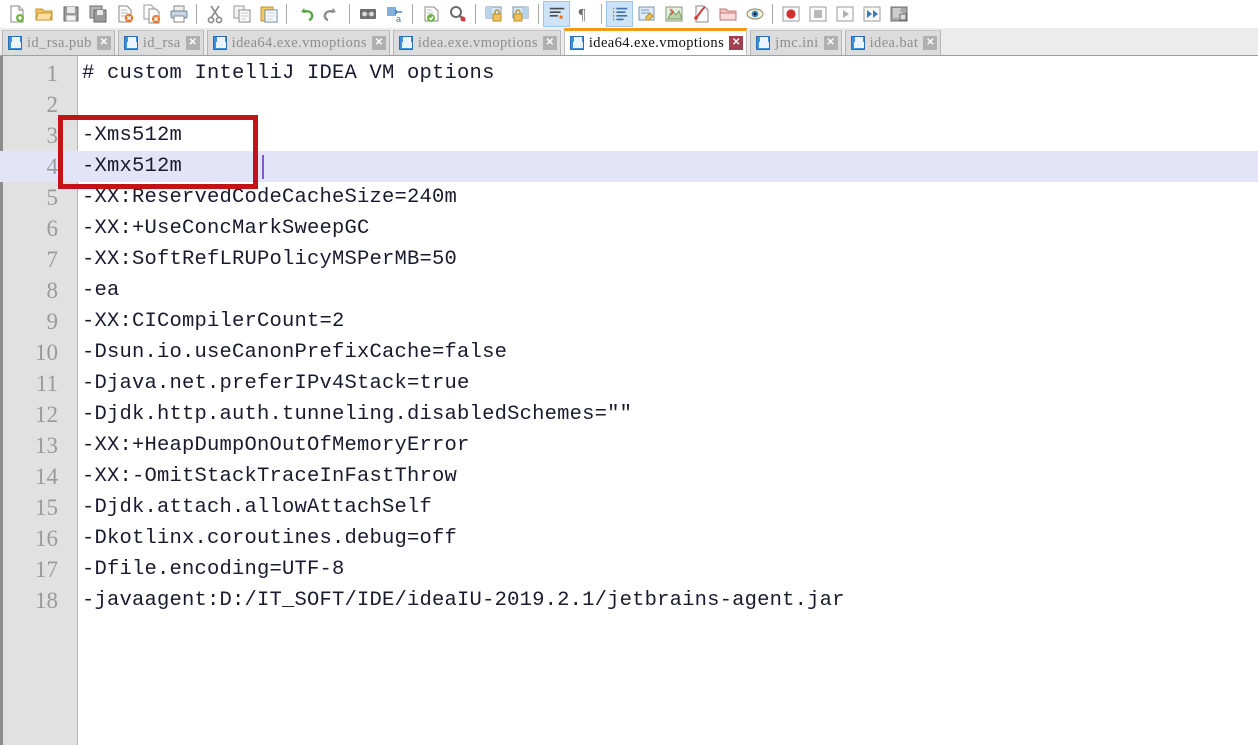 This screenshot has width=1258, height=745. Describe the element at coordinates (58, 42) in the screenshot. I see `editor-tab: id_rsa.pub ✕` at that location.